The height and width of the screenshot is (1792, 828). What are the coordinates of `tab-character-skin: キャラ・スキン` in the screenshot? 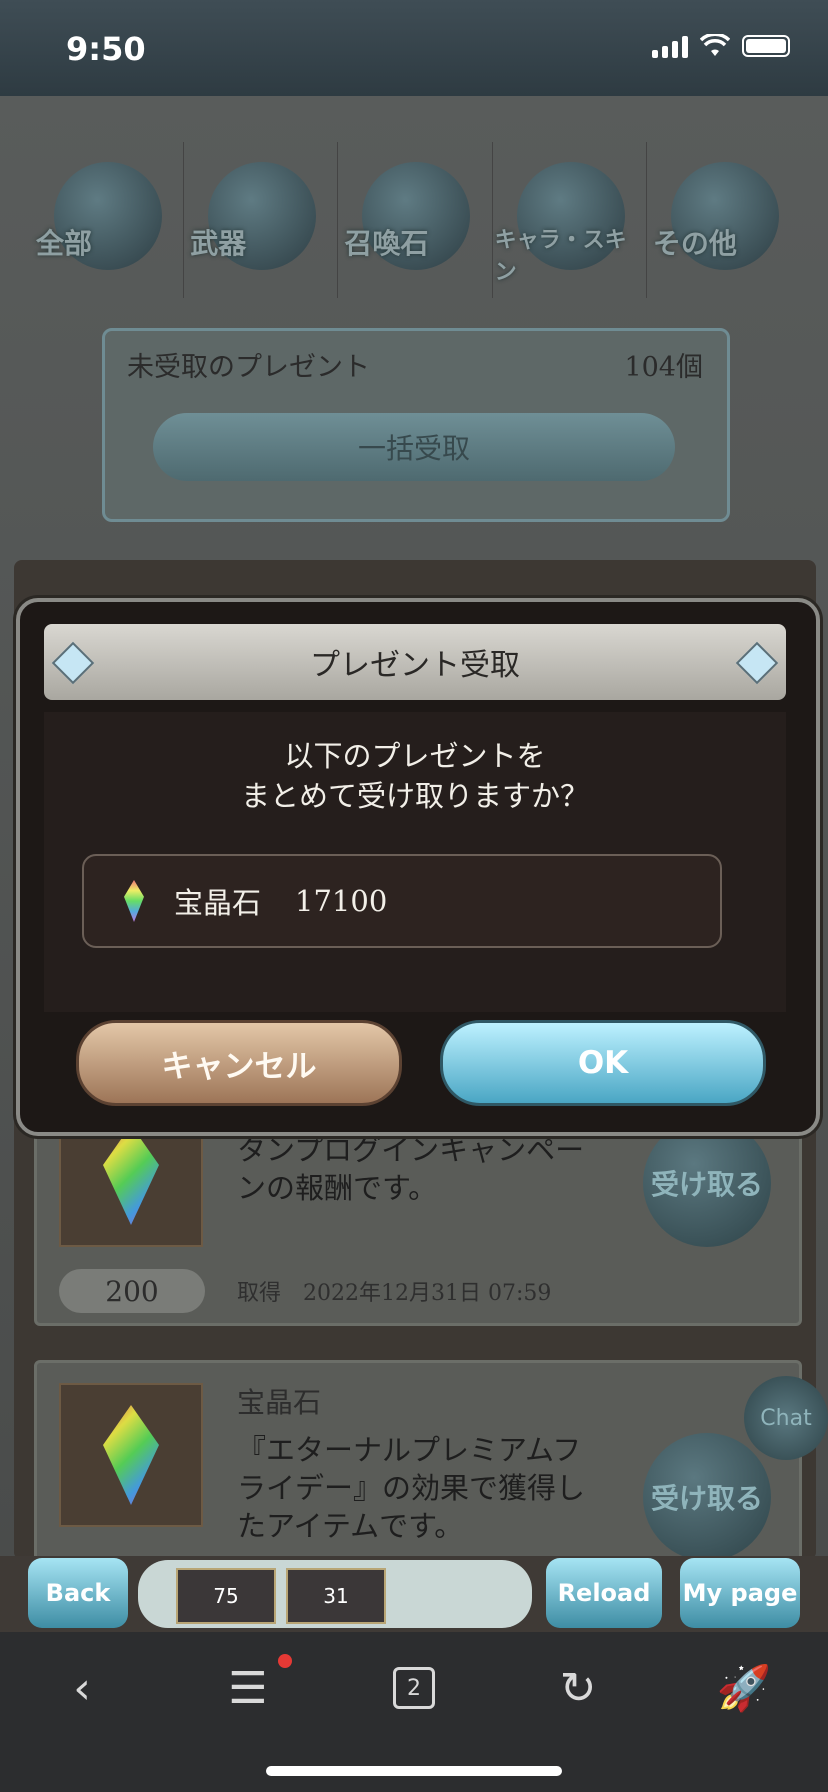 It's located at (570, 220).